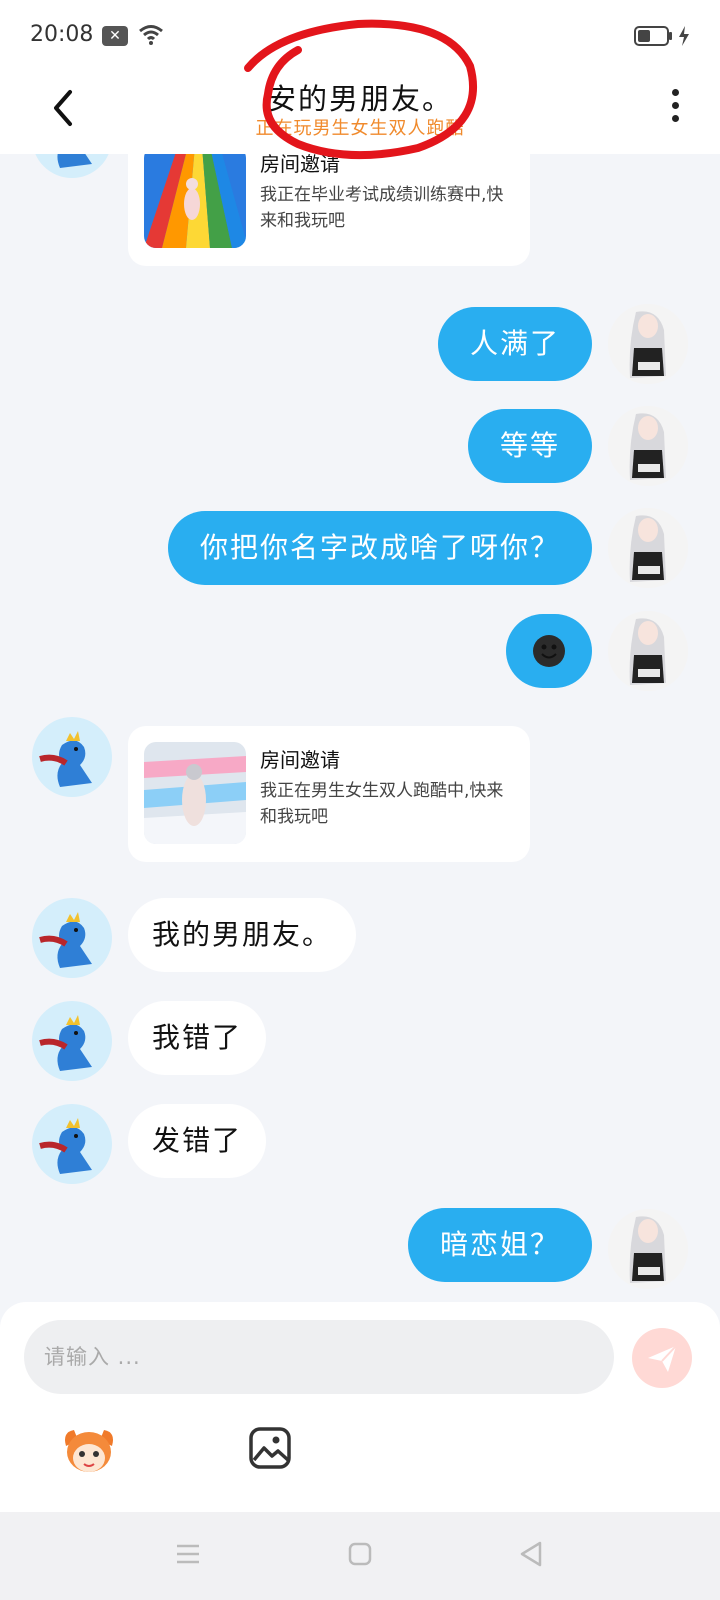 The width and height of the screenshot is (720, 1600). I want to click on back-triangle-icon, so click(531, 1554).